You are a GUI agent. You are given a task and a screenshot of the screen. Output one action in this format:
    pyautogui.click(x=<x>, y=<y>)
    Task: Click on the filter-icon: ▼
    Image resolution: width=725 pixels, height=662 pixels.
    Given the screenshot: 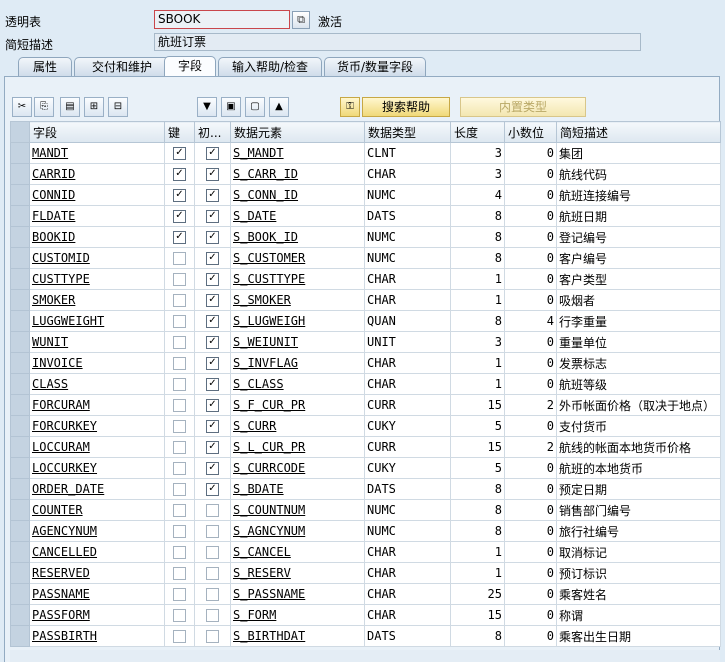 What is the action you would take?
    pyautogui.click(x=207, y=107)
    